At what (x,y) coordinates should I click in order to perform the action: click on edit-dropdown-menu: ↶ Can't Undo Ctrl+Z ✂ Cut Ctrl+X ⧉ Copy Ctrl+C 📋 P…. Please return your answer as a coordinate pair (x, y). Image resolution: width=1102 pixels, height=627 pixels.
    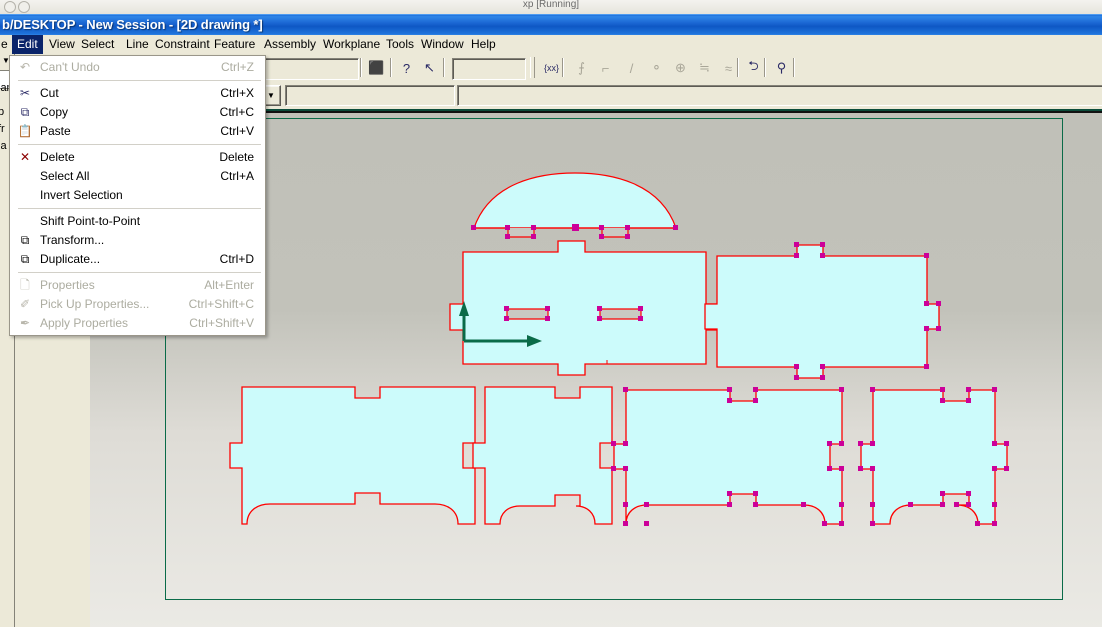
    Looking at the image, I should click on (137, 195).